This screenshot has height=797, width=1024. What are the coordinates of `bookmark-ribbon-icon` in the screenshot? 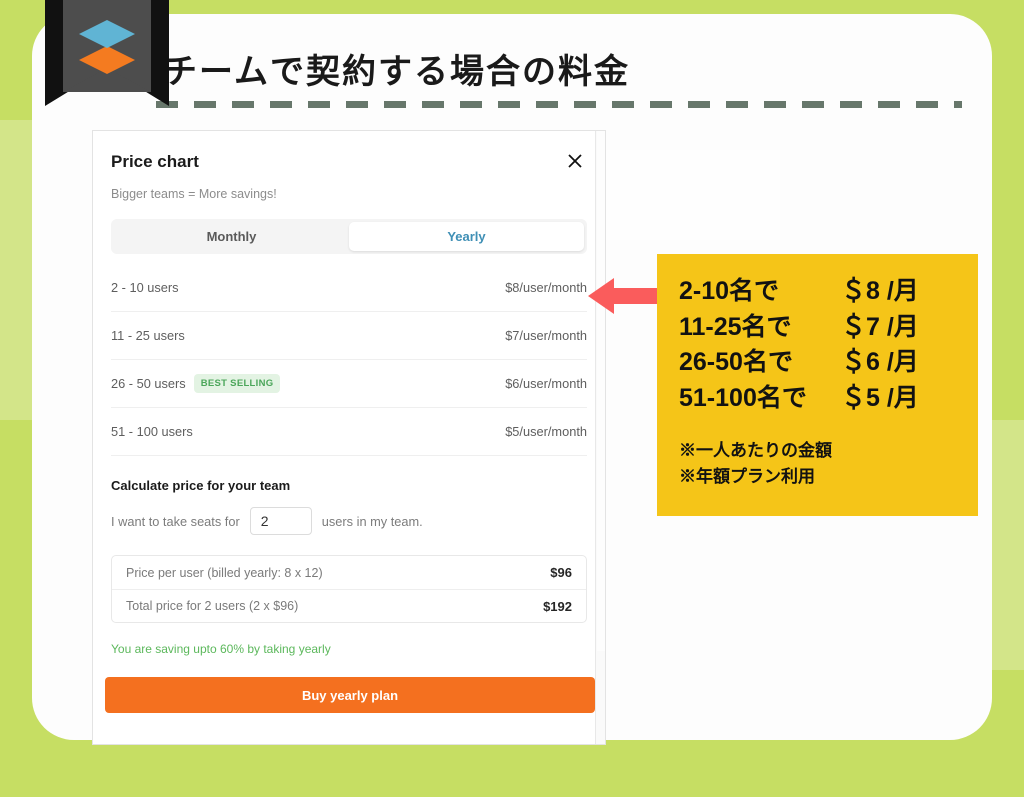 It's located at (107, 53).